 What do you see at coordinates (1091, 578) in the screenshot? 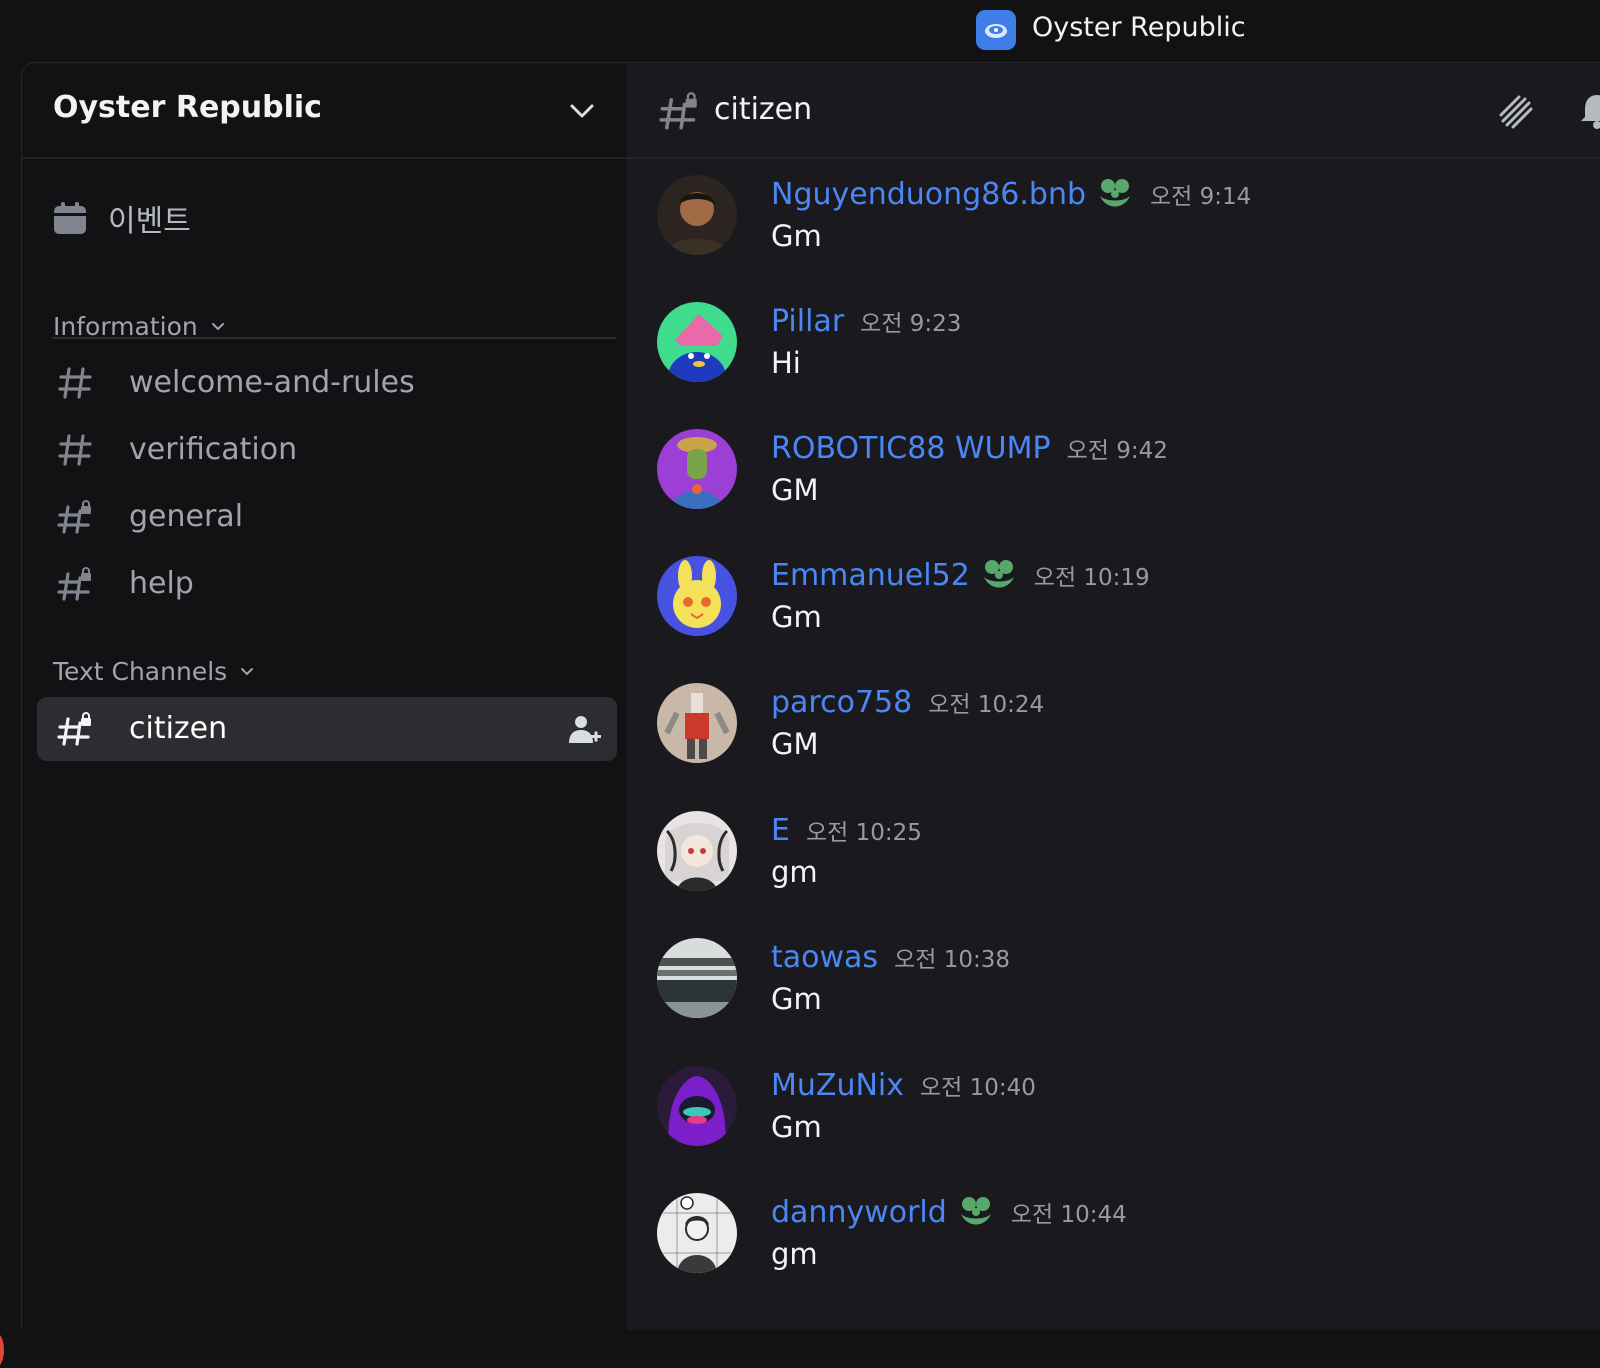
I see `timestamp: 오전 10:19` at bounding box center [1091, 578].